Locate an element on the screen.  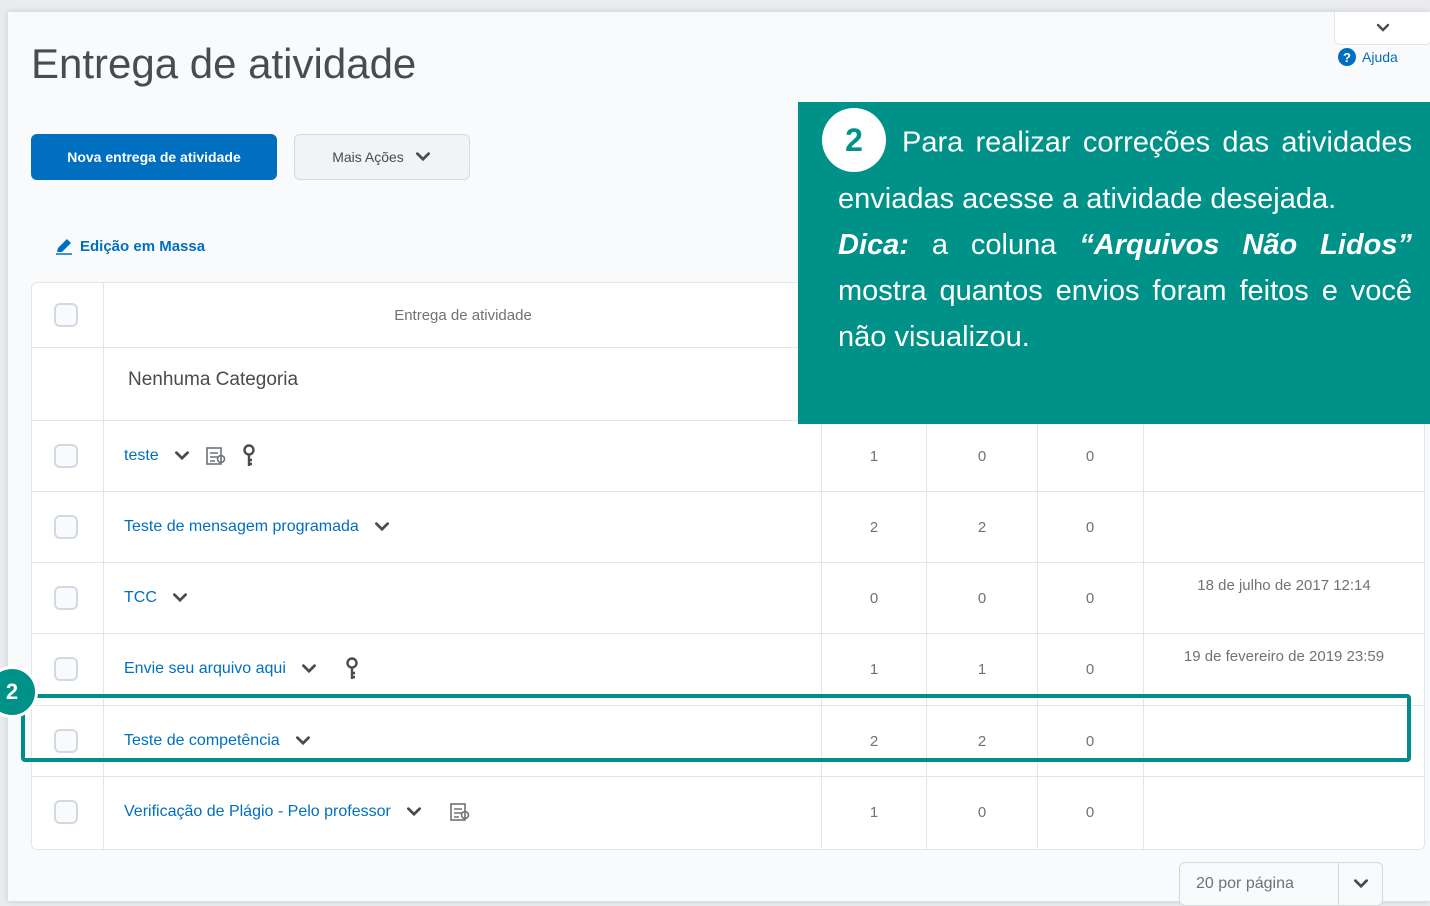
due-date: 19 de fevereiro de 2019 23:59 is located at coordinates (1284, 656).